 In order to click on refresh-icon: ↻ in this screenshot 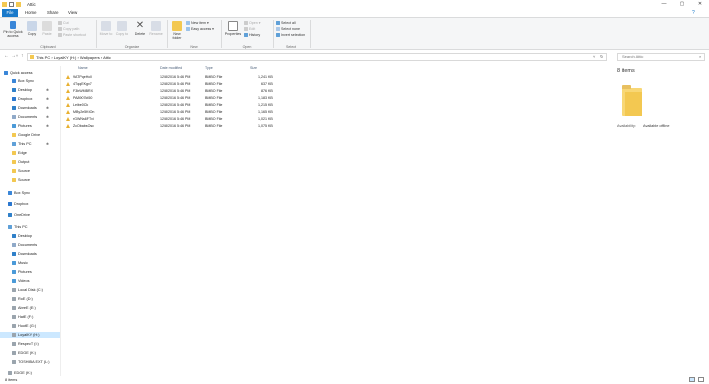, I will do `click(601, 56)`.